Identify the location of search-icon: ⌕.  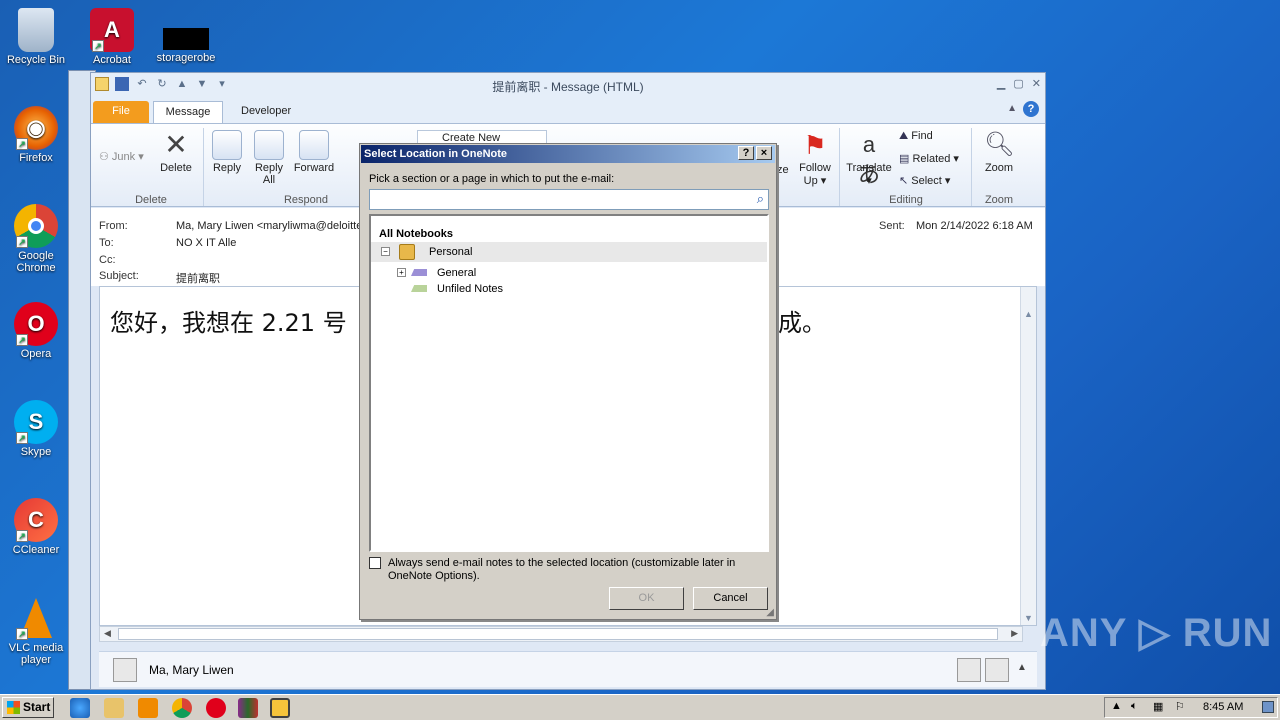
(760, 199).